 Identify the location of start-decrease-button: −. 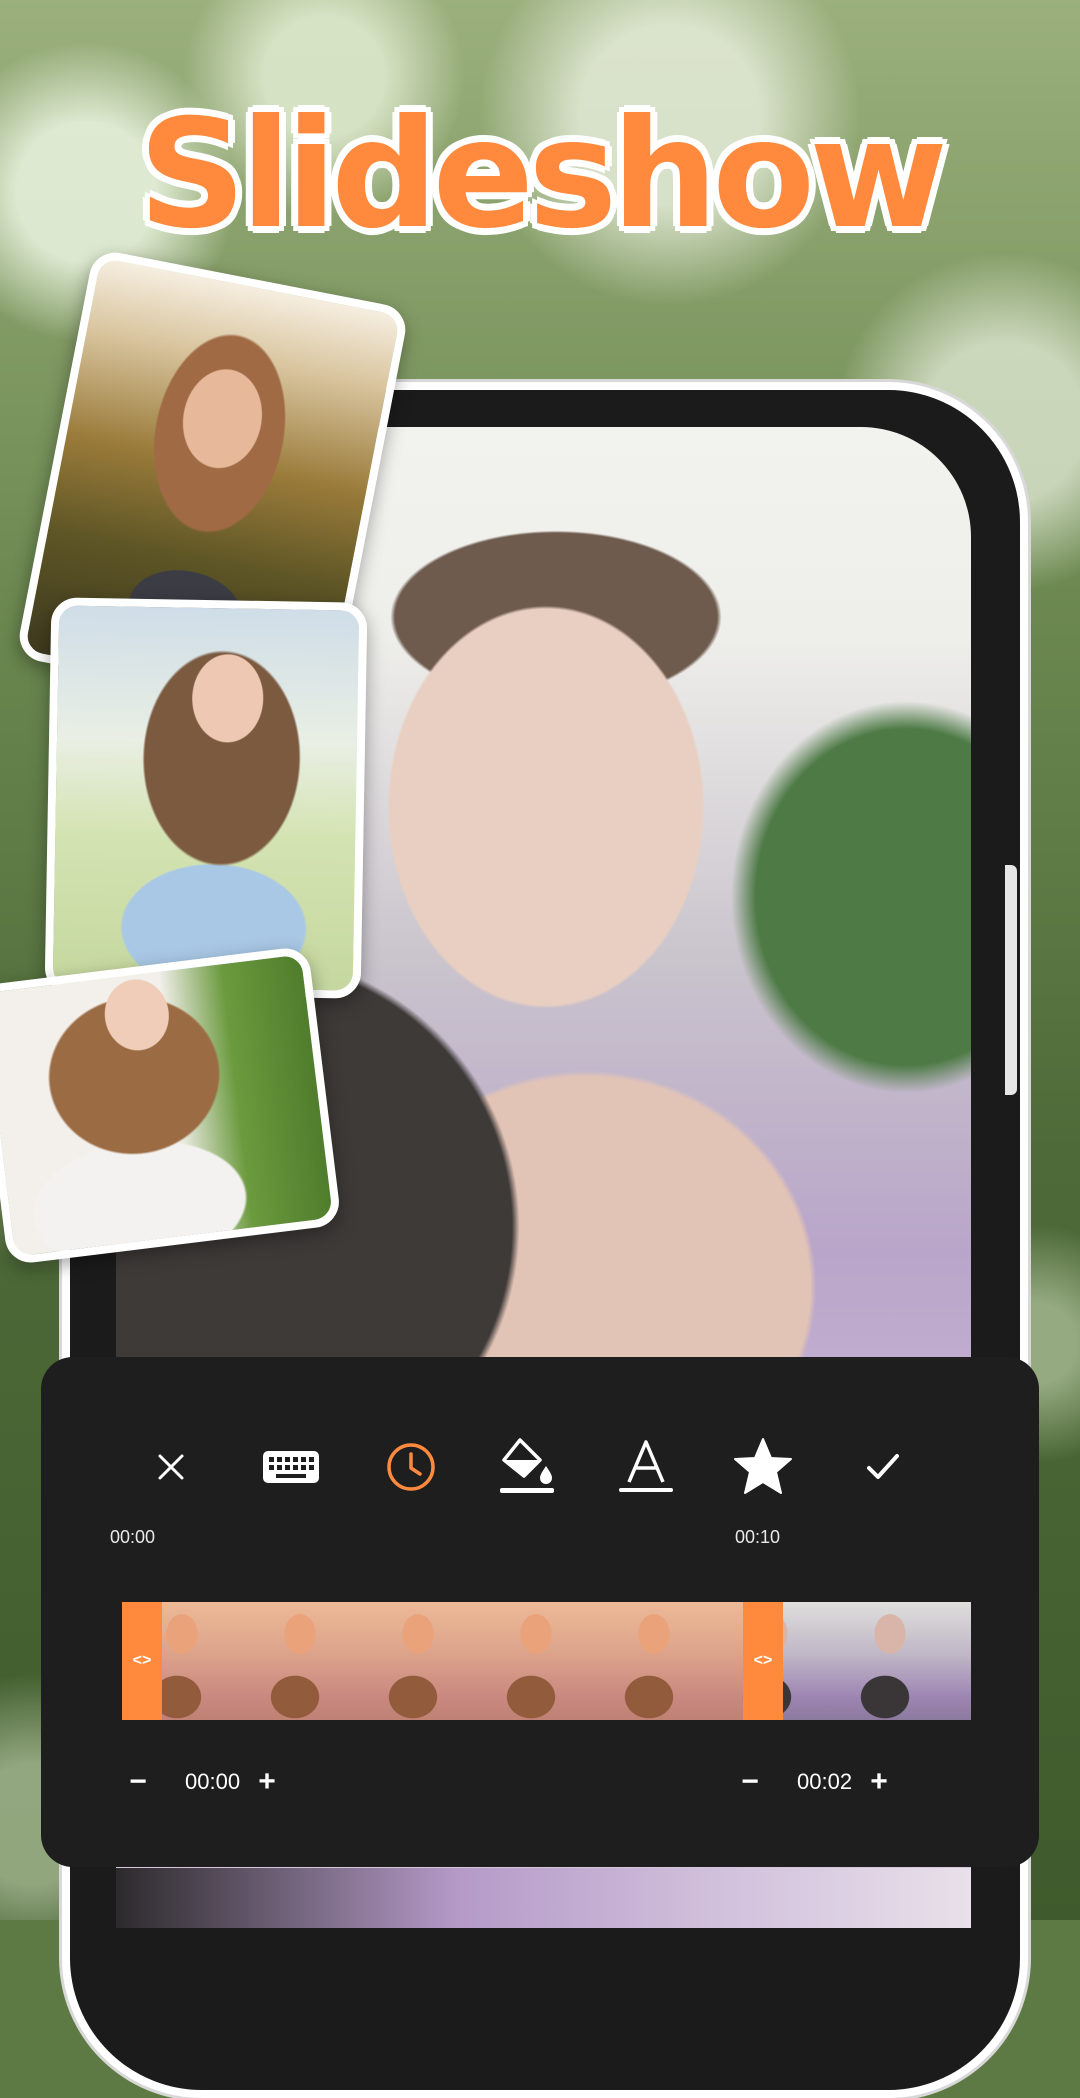
(138, 1782).